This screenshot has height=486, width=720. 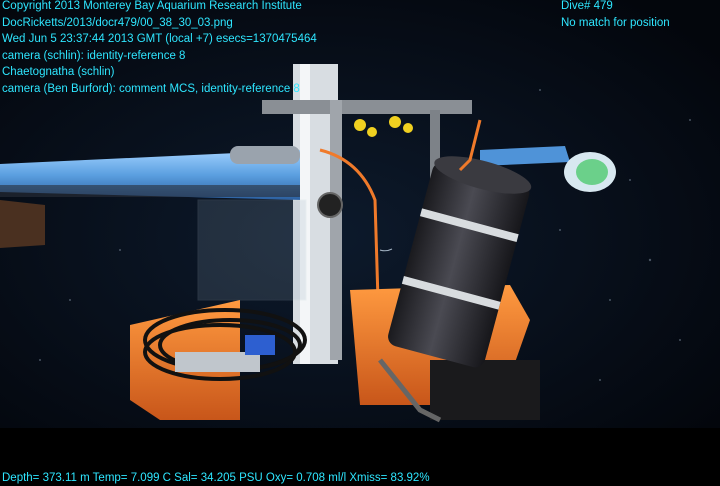 What do you see at coordinates (260, 345) in the screenshot?
I see `blue-connector` at bounding box center [260, 345].